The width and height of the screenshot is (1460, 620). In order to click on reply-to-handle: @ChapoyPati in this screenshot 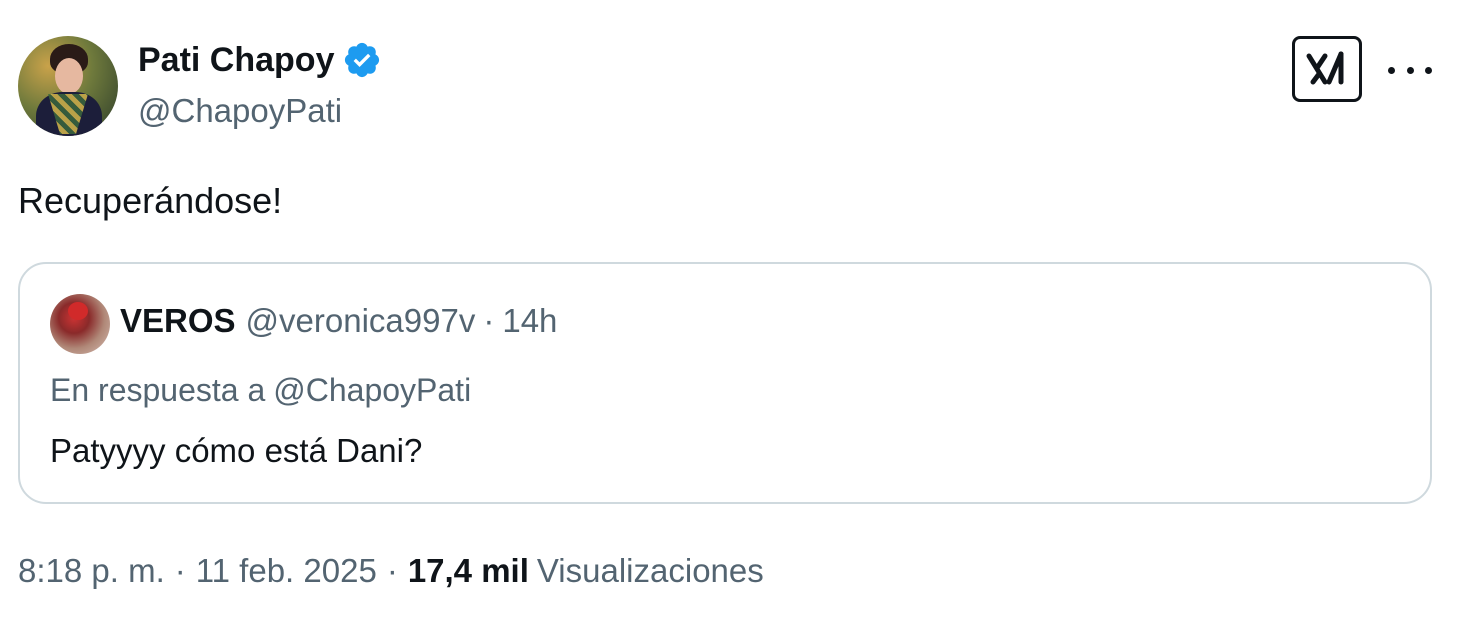, I will do `click(372, 390)`.